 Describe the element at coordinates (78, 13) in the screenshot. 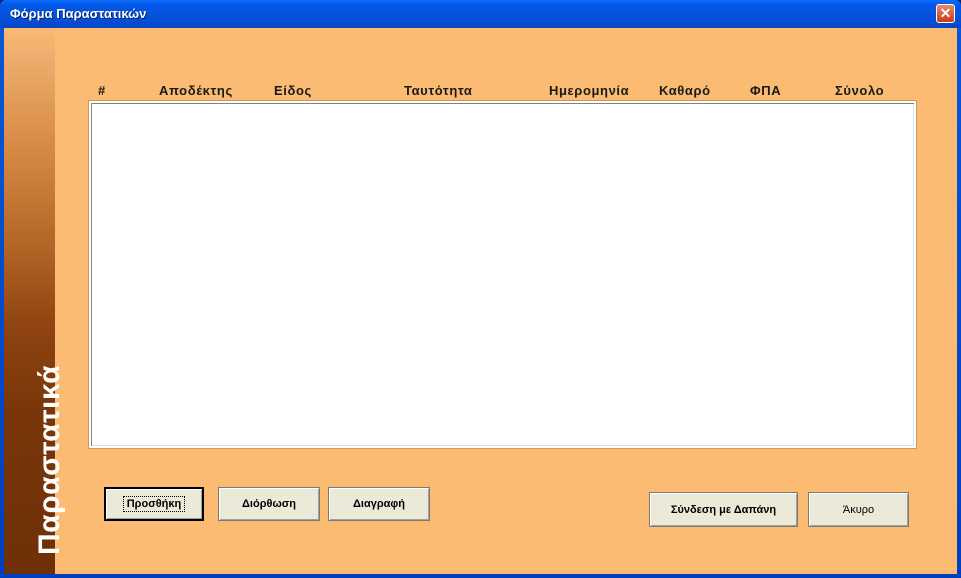

I see `window-title: Φόρμα Παραστατικών` at that location.